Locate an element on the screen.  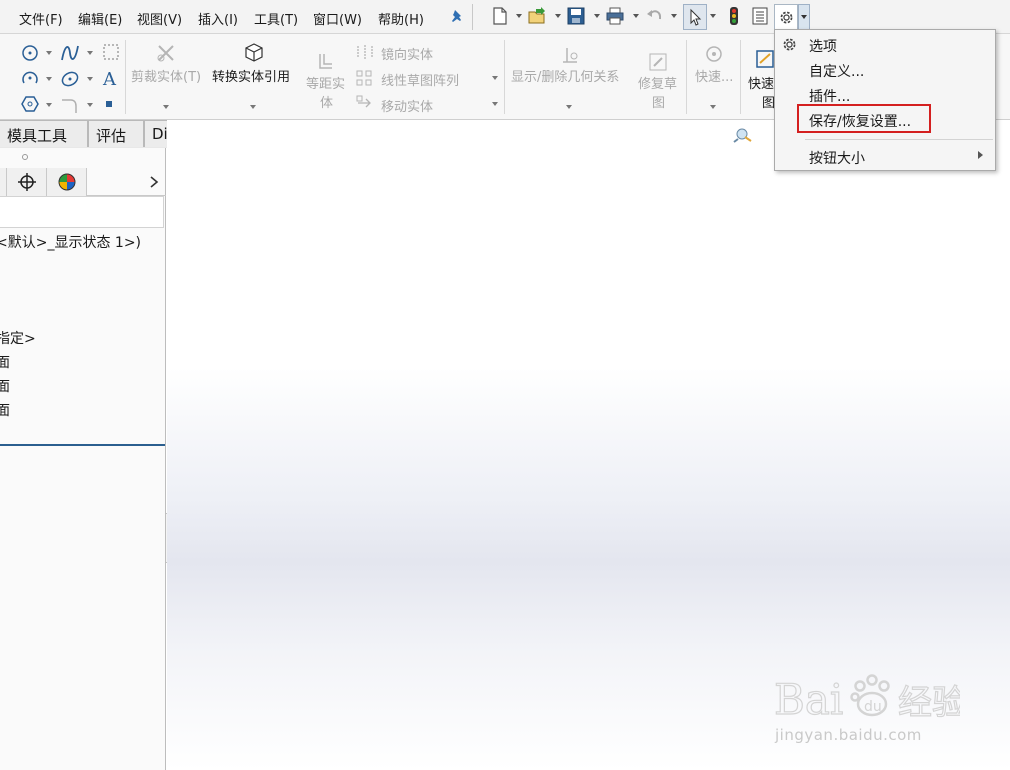
relations-icon is located at coordinates (570, 55).